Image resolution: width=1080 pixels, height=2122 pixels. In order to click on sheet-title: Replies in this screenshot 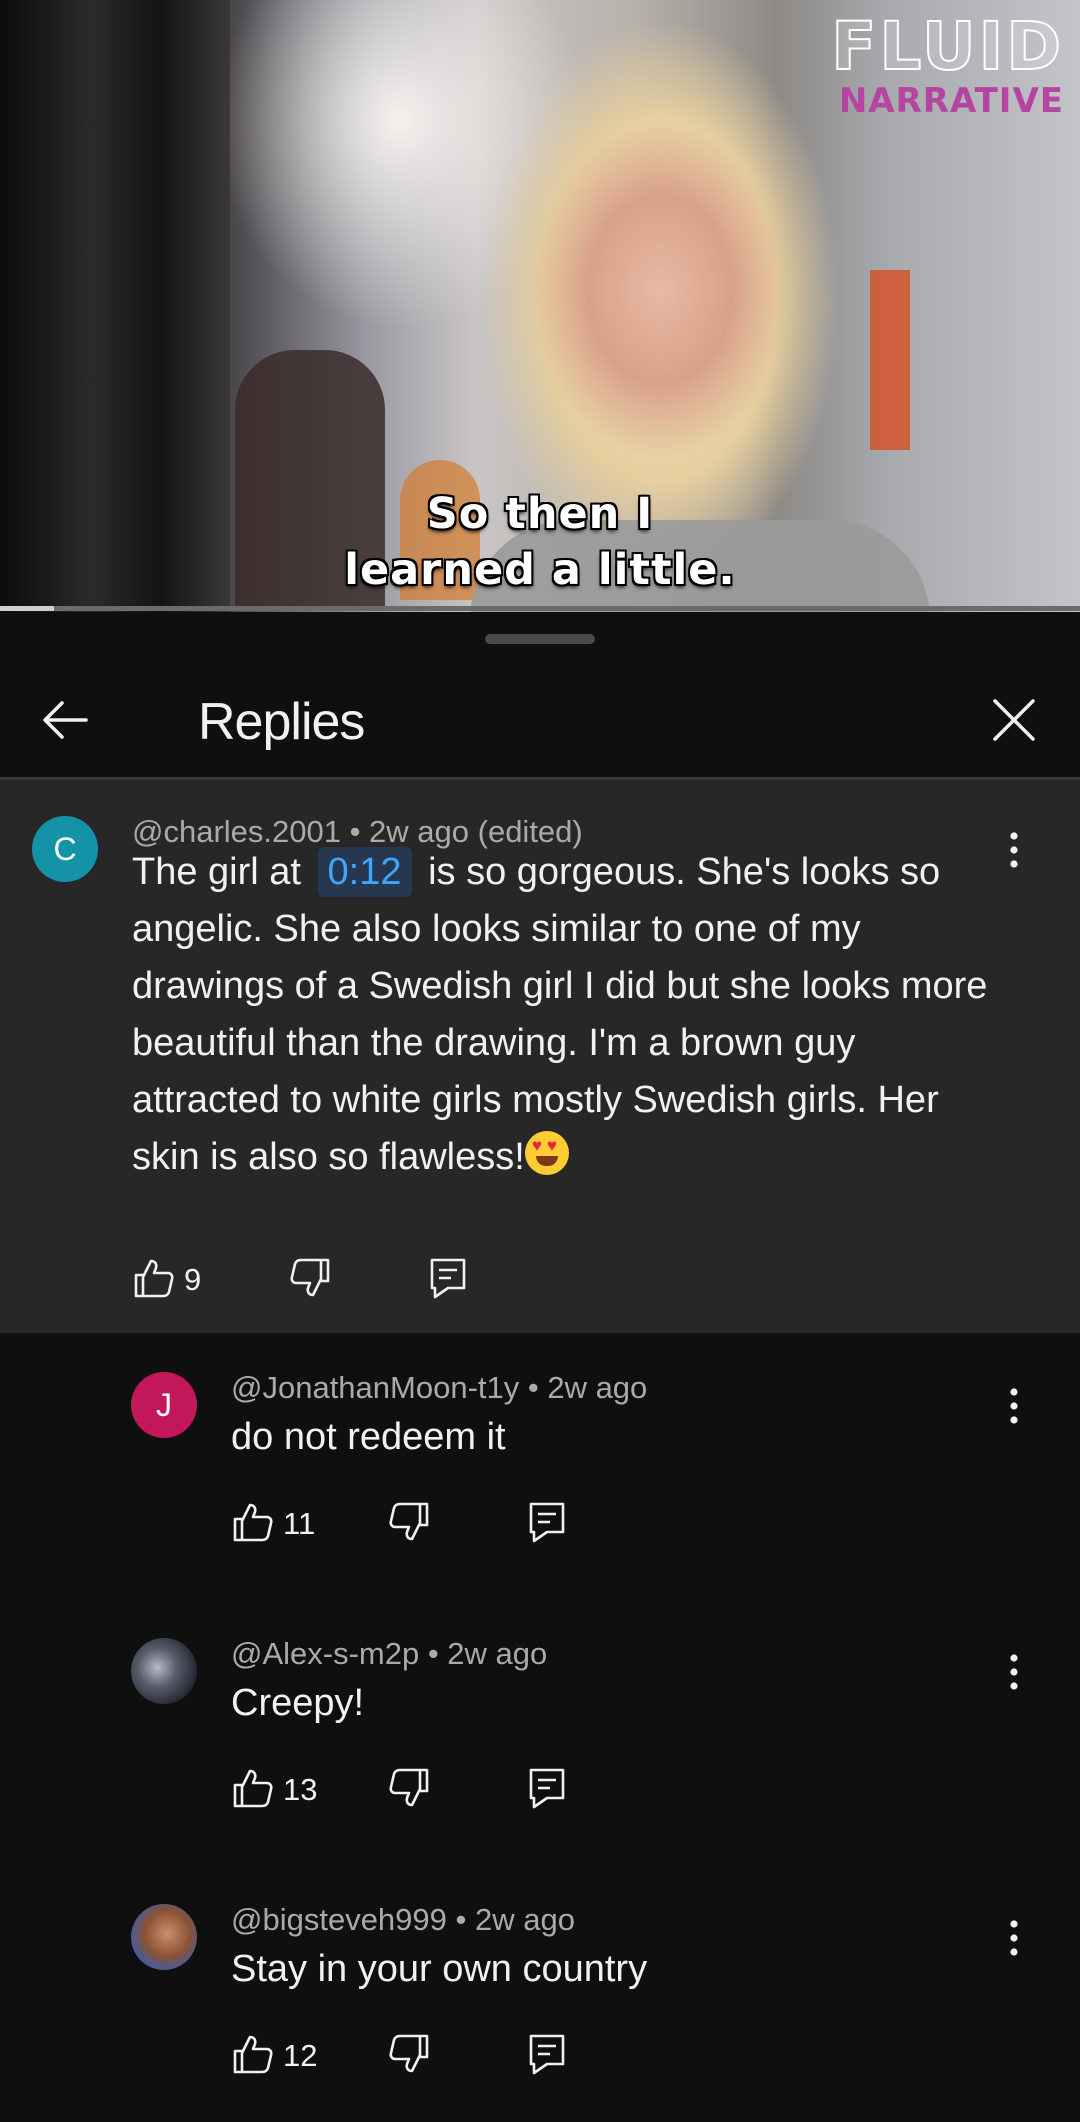, I will do `click(281, 722)`.